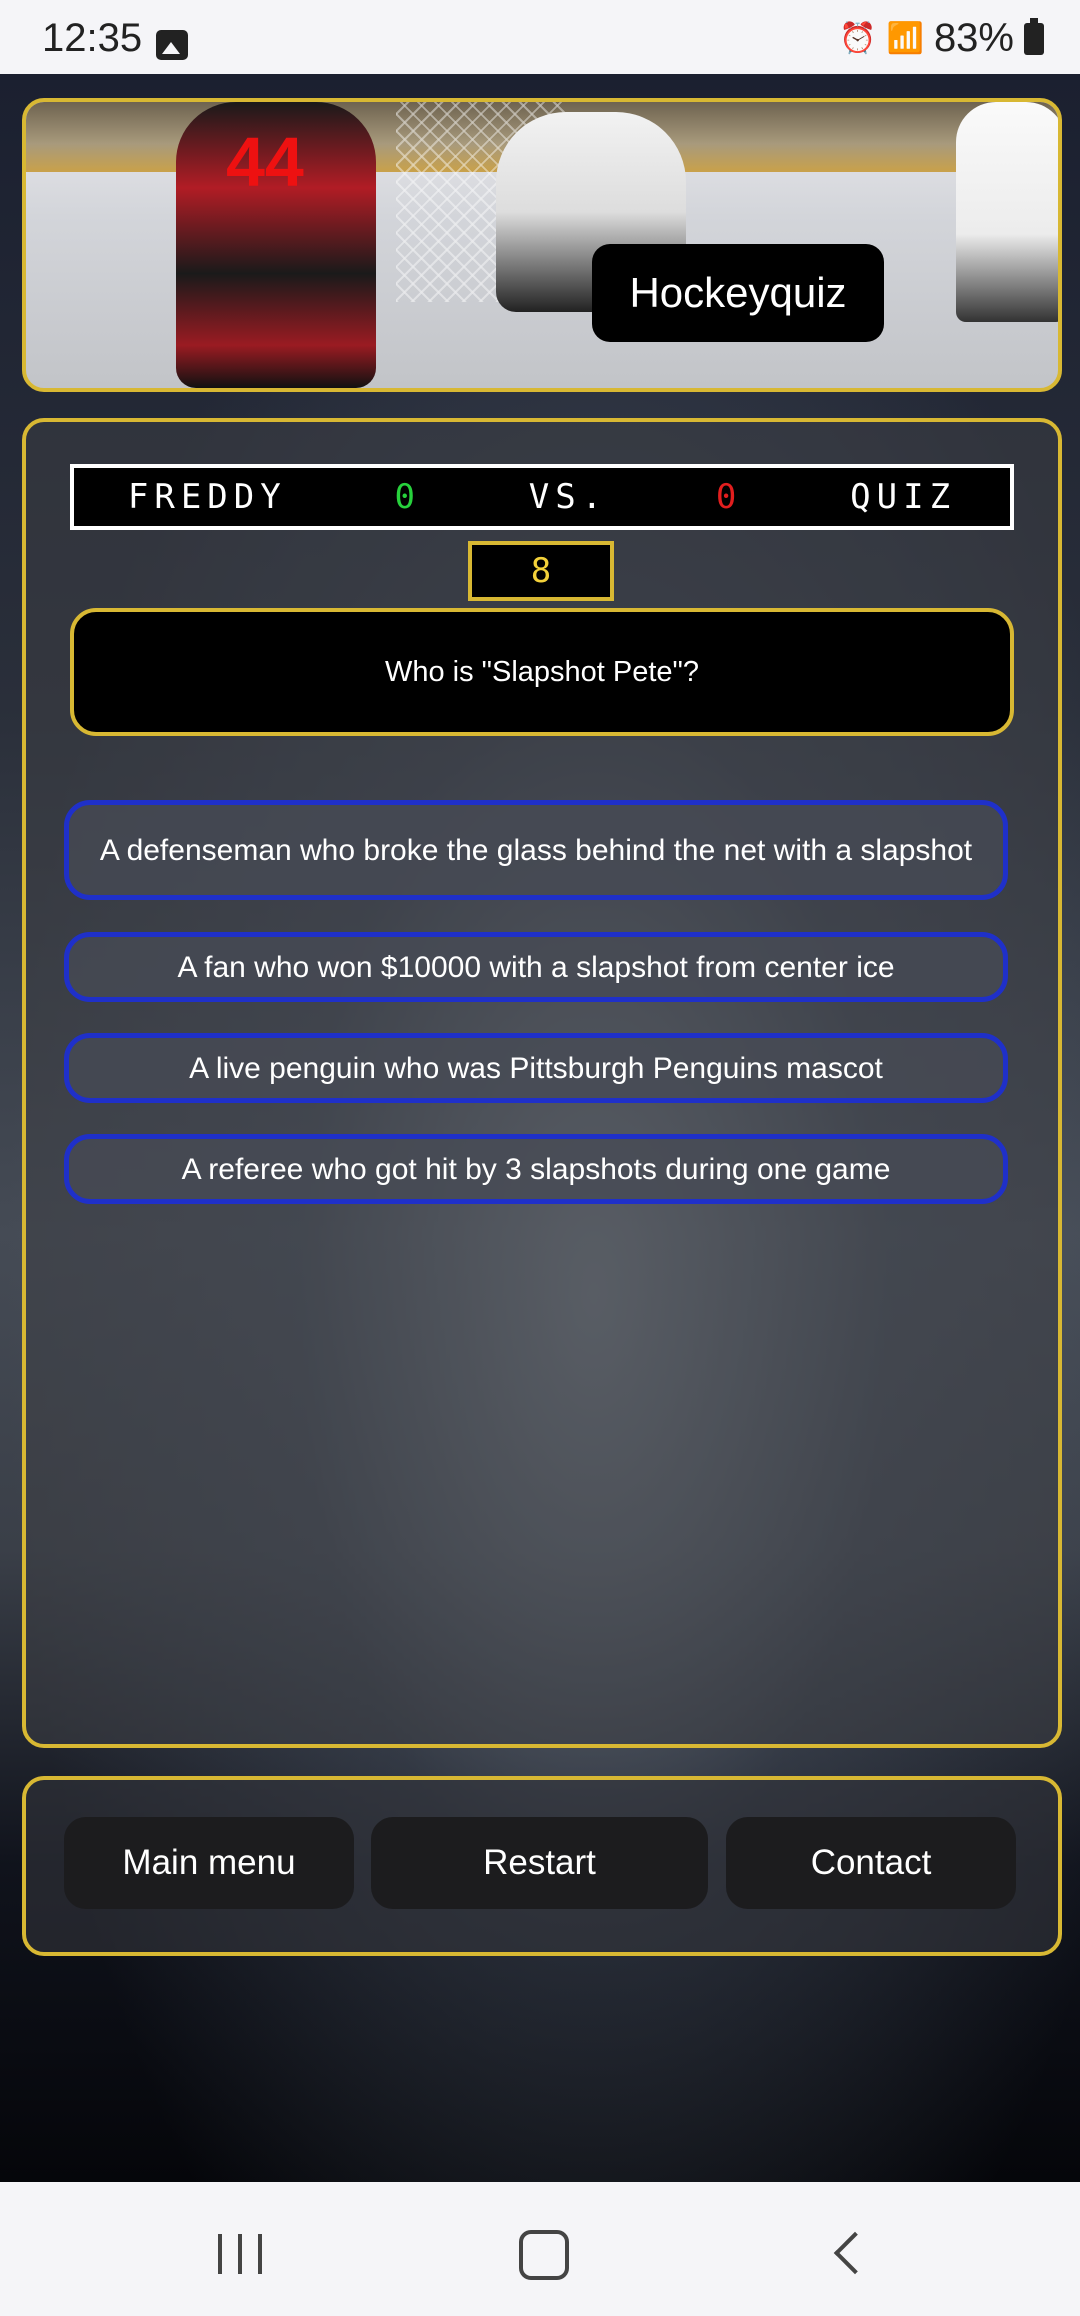 The width and height of the screenshot is (1080, 2316). Describe the element at coordinates (738, 293) in the screenshot. I see `app-title: Hockeyquiz` at that location.